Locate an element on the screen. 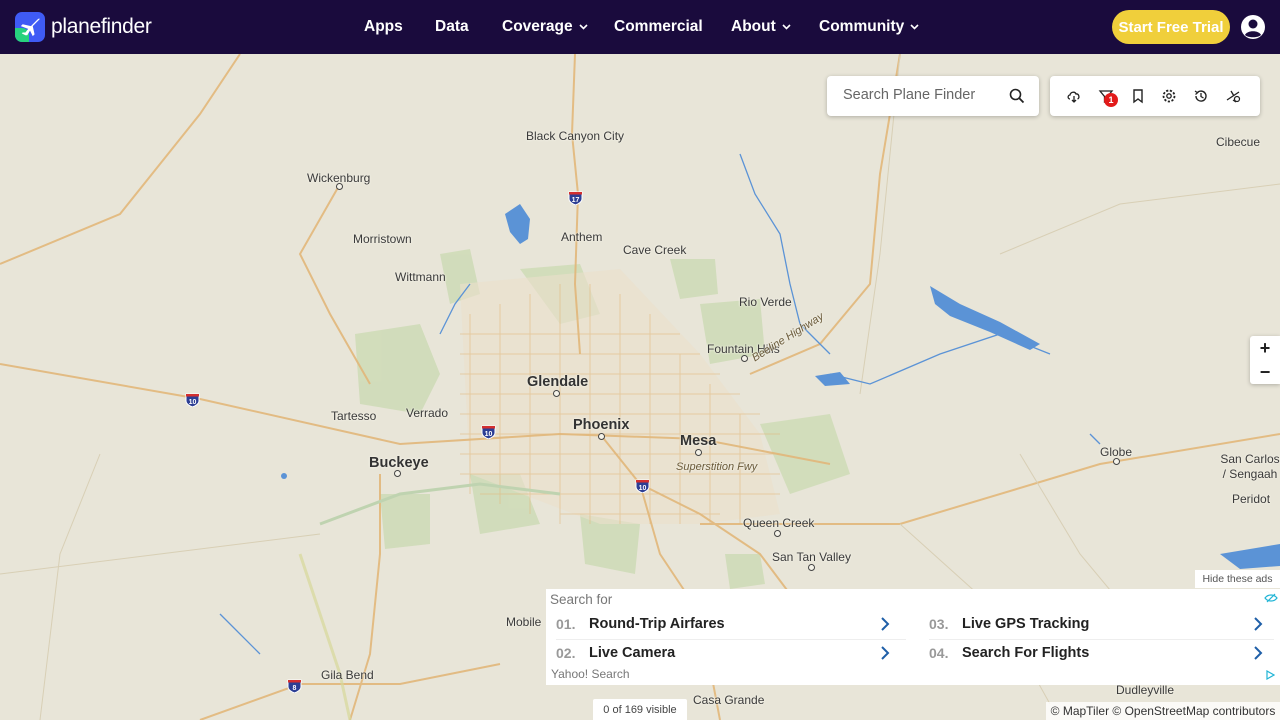  place-label: Cibecue is located at coordinates (1238, 142).